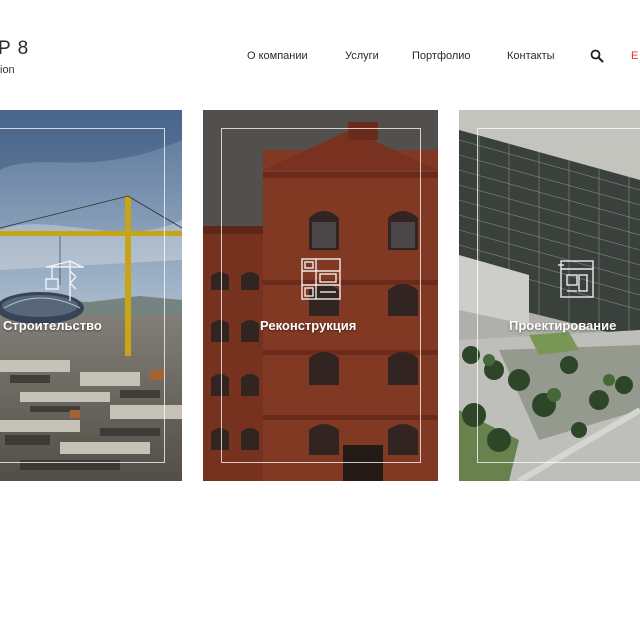  What do you see at coordinates (577, 281) in the screenshot?
I see `blueprint-icon` at bounding box center [577, 281].